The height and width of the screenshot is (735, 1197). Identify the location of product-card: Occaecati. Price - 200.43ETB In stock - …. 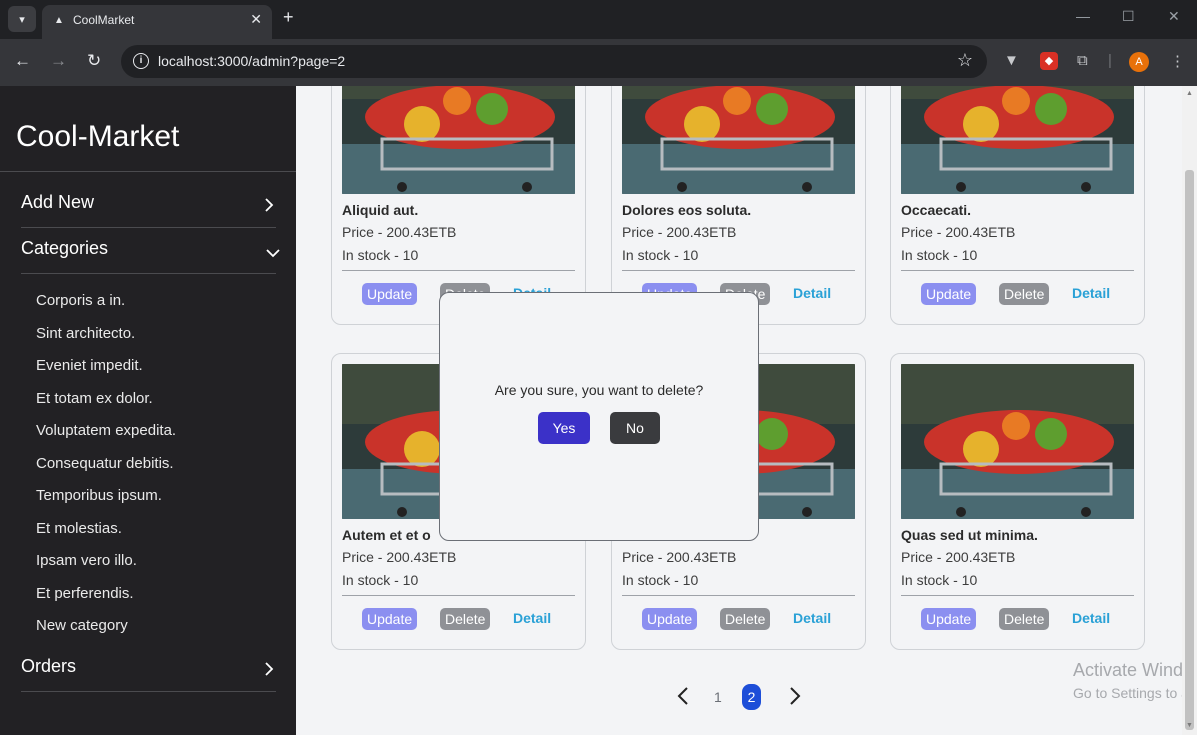
(1017, 205).